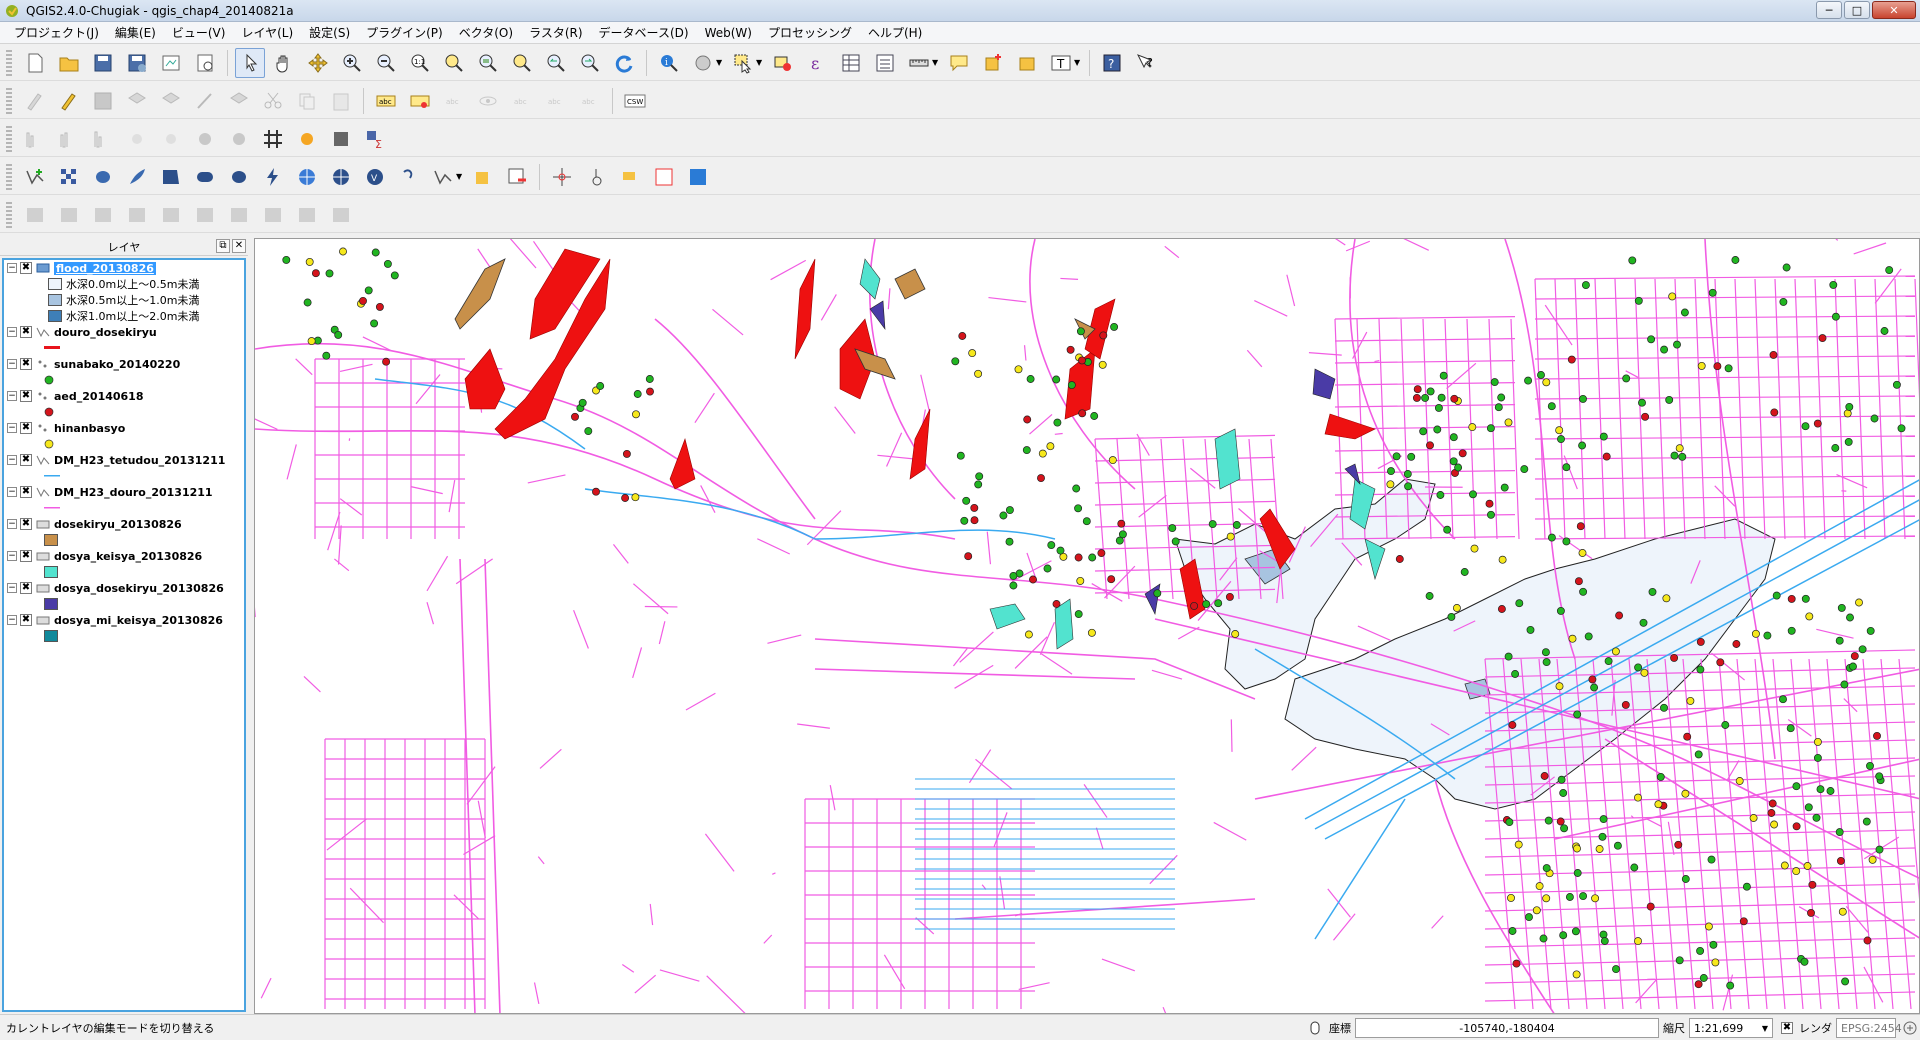 Image resolution: width=1920 pixels, height=1040 pixels. Describe the element at coordinates (590, 63) in the screenshot. I see `zoom-next-button` at that location.